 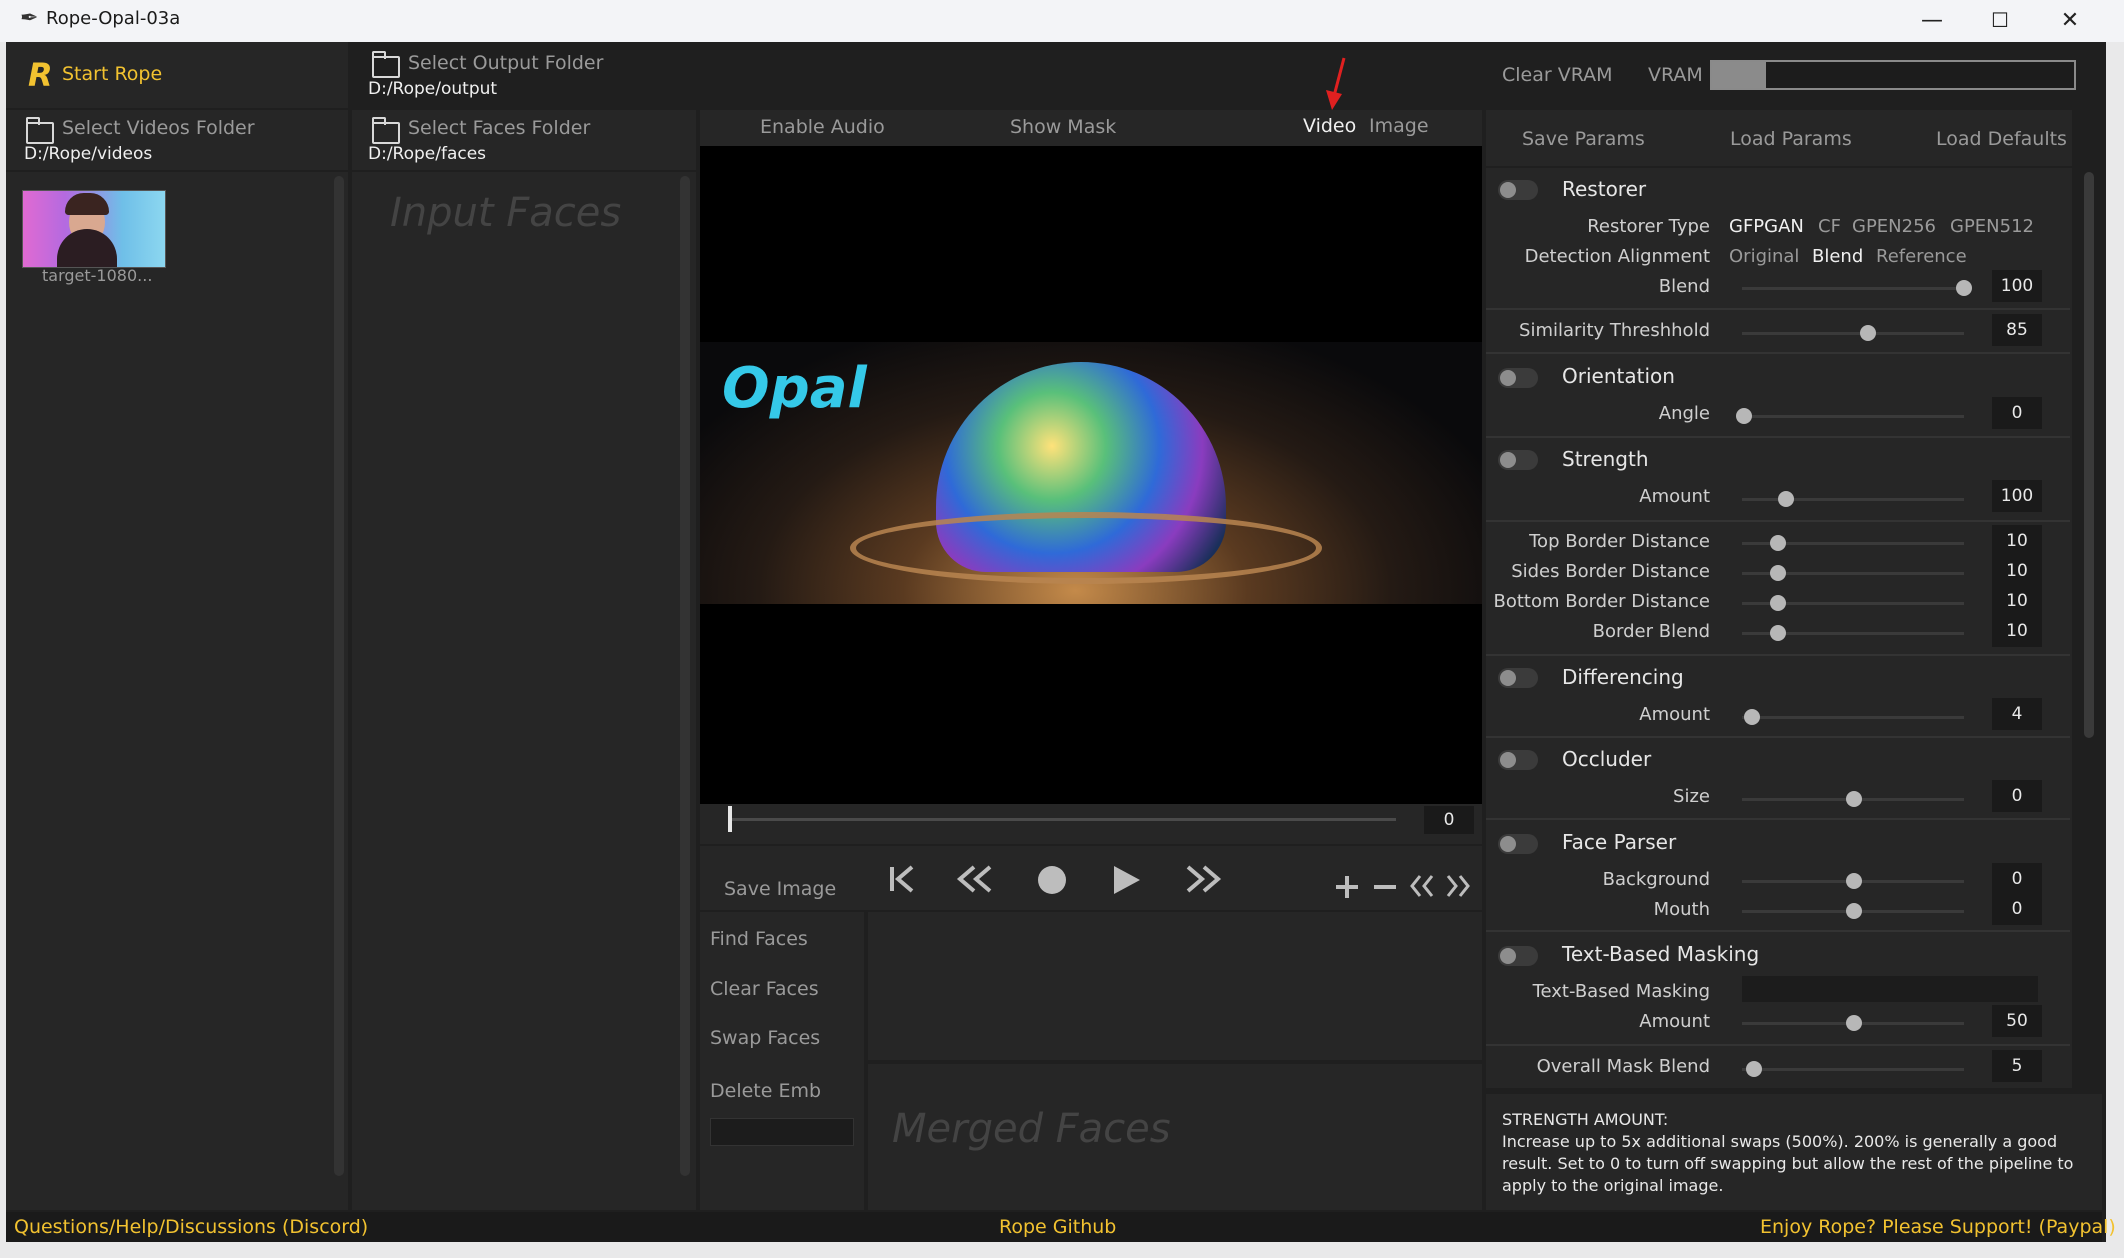 I want to click on differencing-toggle, so click(x=1518, y=678).